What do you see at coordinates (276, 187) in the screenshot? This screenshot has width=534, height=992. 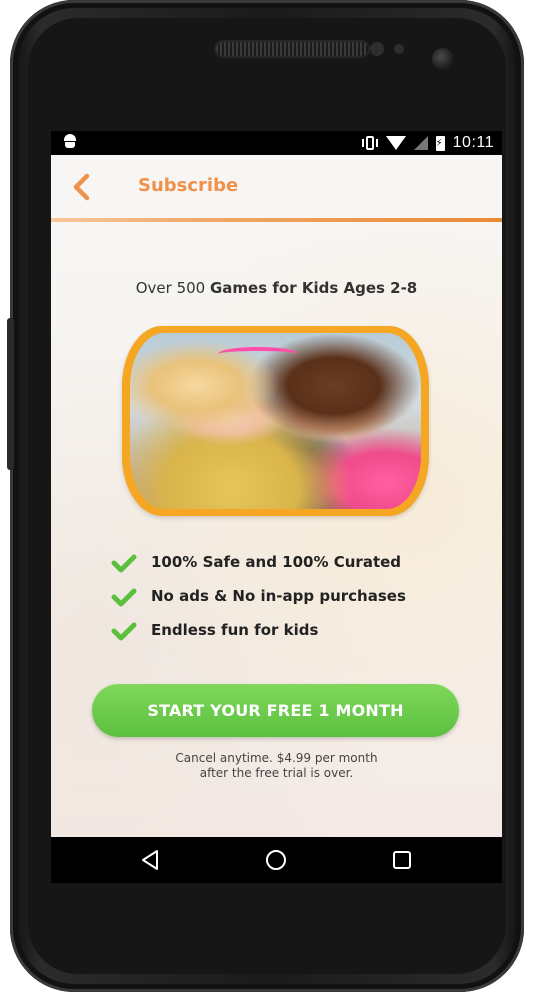 I see `app-bar: Subscribe` at bounding box center [276, 187].